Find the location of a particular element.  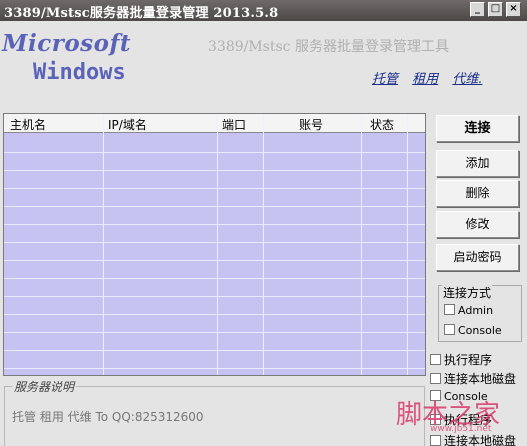

connect-button: 连接 is located at coordinates (477, 128).